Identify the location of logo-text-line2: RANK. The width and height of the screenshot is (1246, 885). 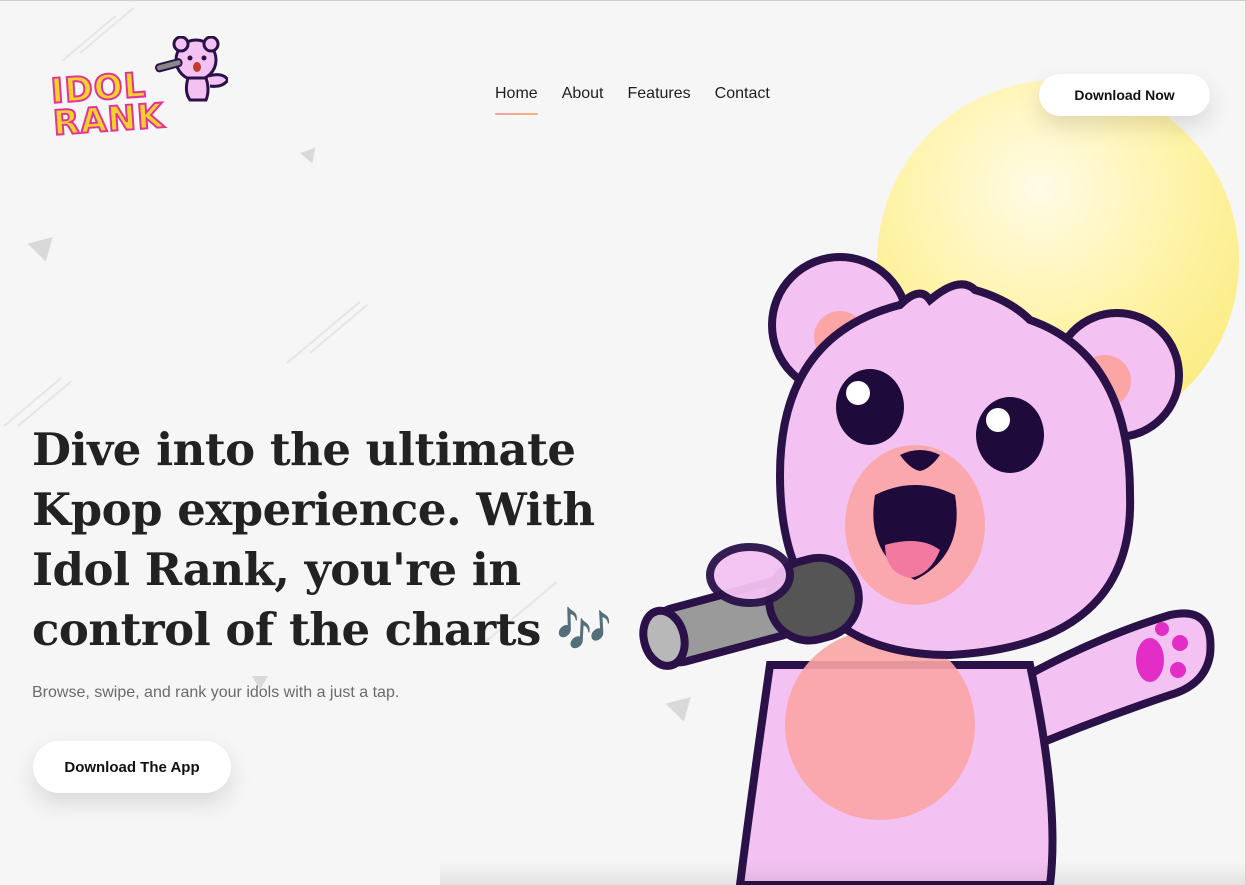
(109, 120).